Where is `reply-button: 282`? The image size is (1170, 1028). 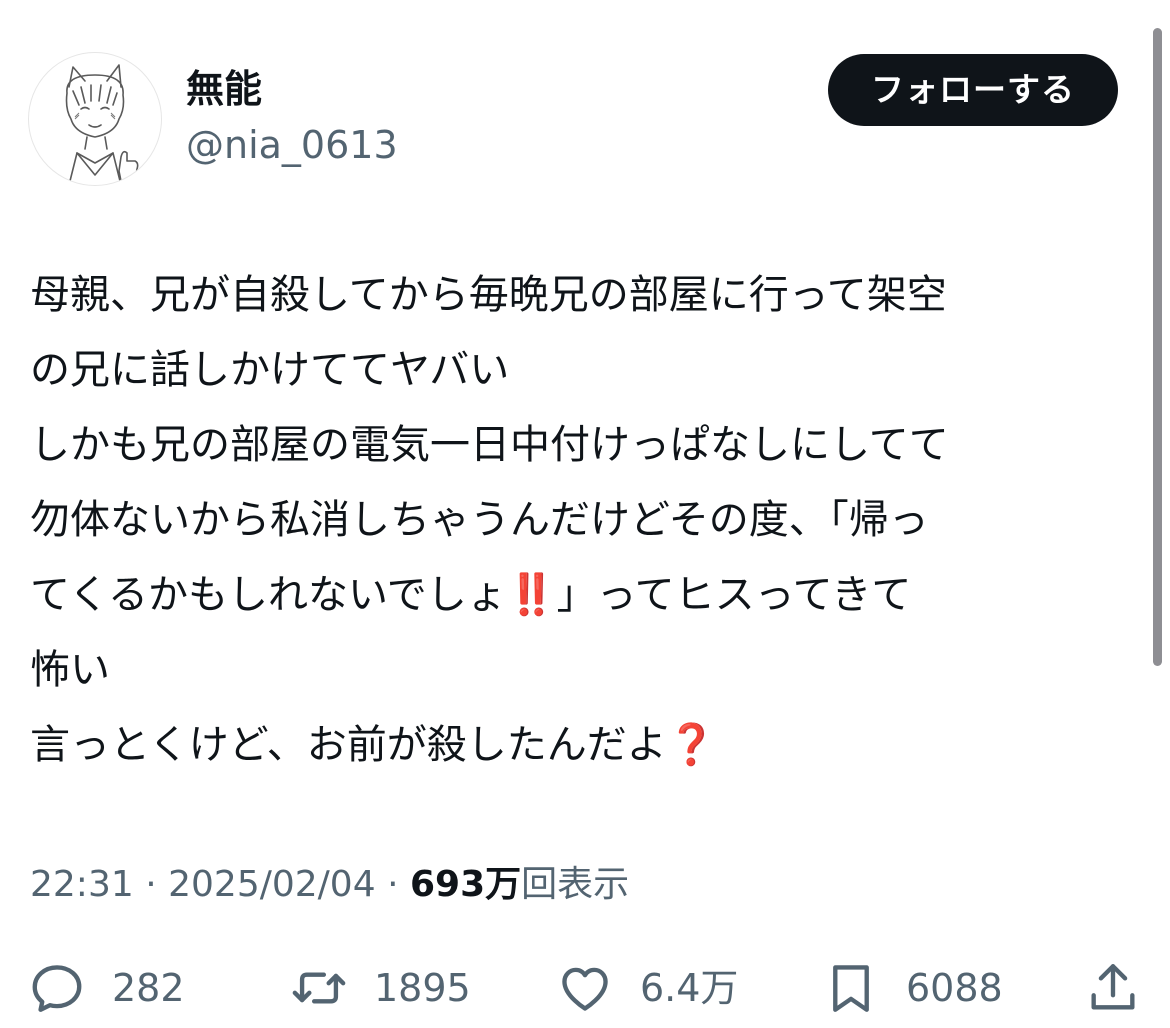
reply-button: 282 is located at coordinates (106, 988).